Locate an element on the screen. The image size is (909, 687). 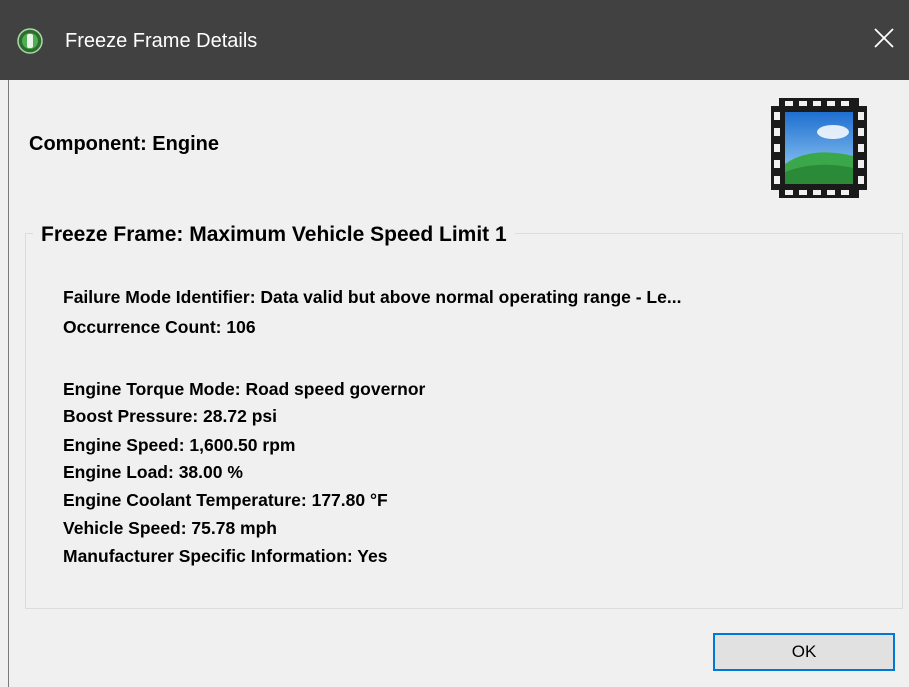
close-button is located at coordinates (884, 40).